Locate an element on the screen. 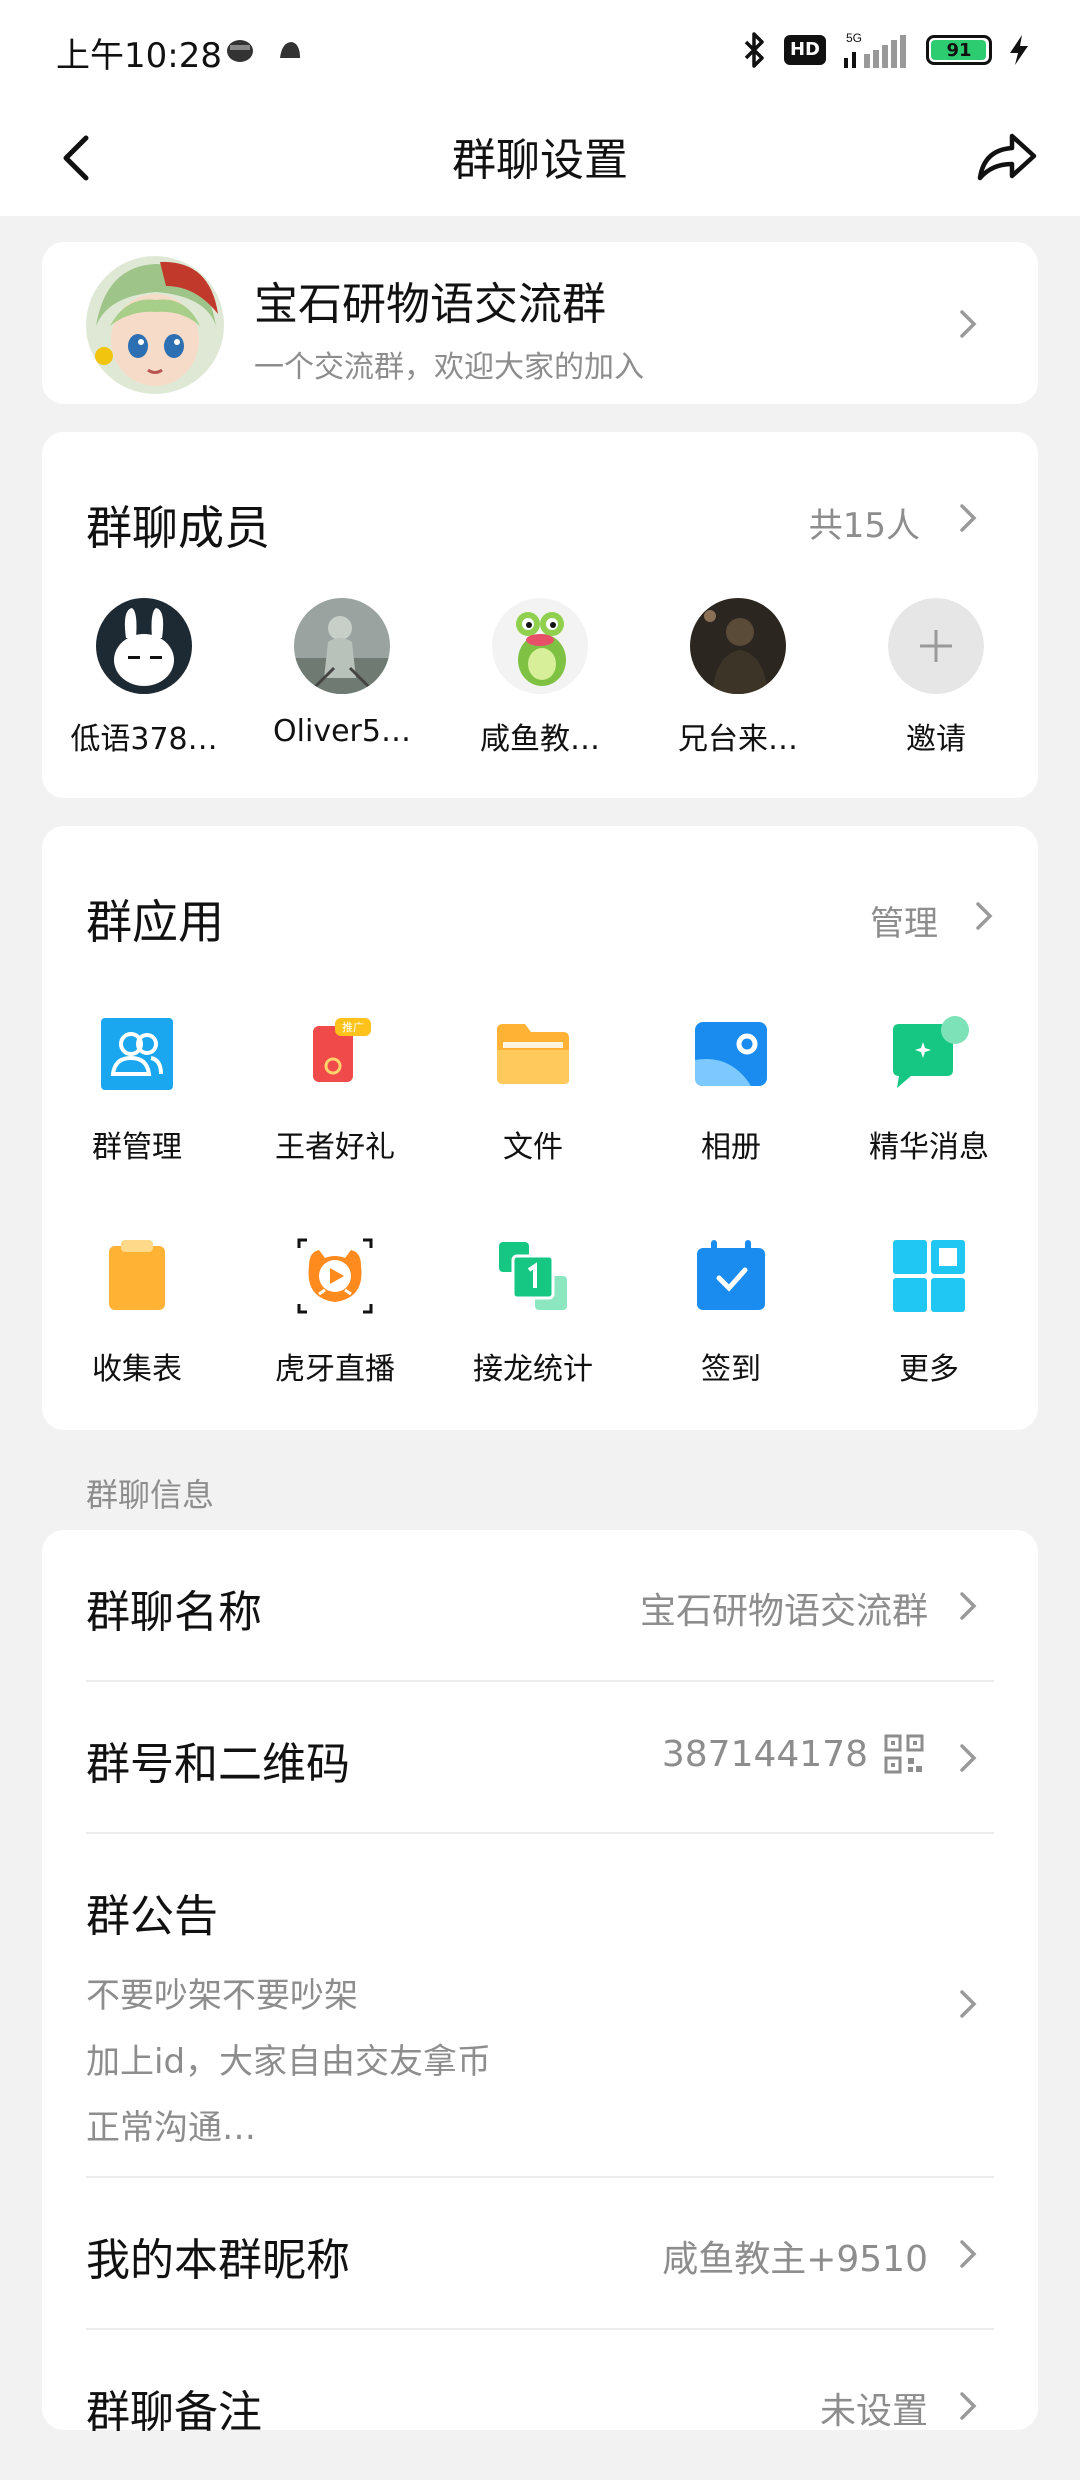  row-my-nickname: 我的本群昵称 咸鱼教主+9510 is located at coordinates (540, 2253).